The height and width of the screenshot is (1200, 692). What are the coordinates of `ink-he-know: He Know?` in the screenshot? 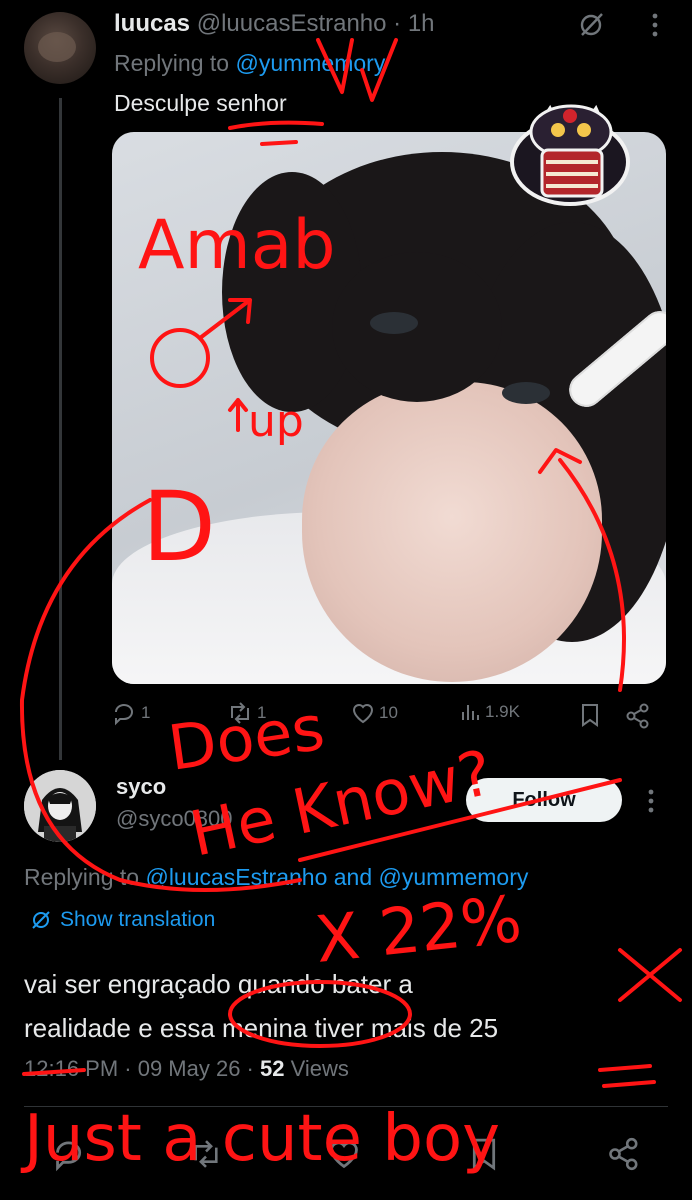 It's located at (341, 803).